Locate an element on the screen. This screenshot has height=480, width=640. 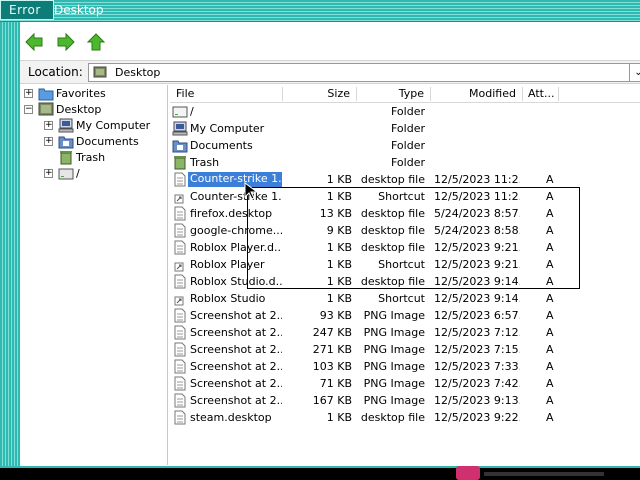
tree-item-label: My Computer is located at coordinates (113, 125).